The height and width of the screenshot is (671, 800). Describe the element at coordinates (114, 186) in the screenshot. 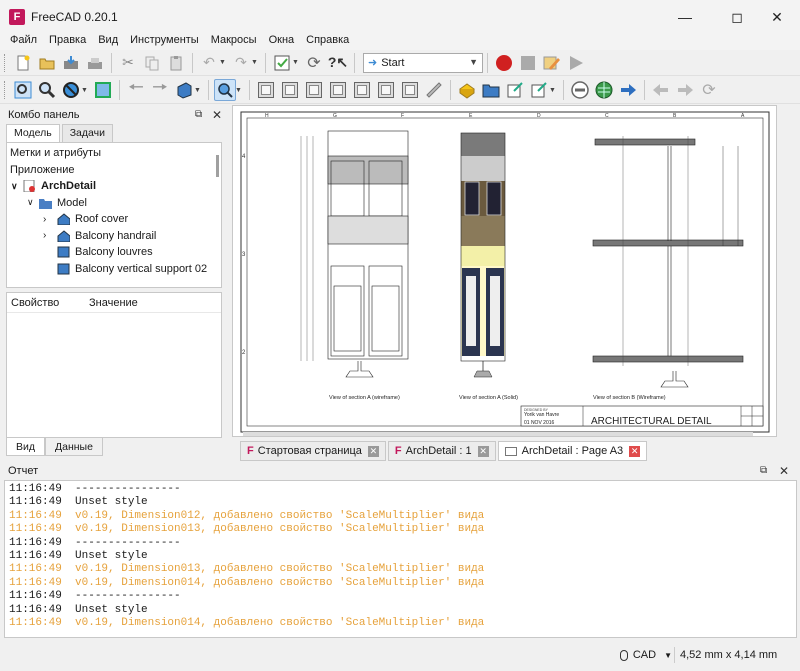

I see `tree-item-archdetail: ∨ ArchDetail` at that location.